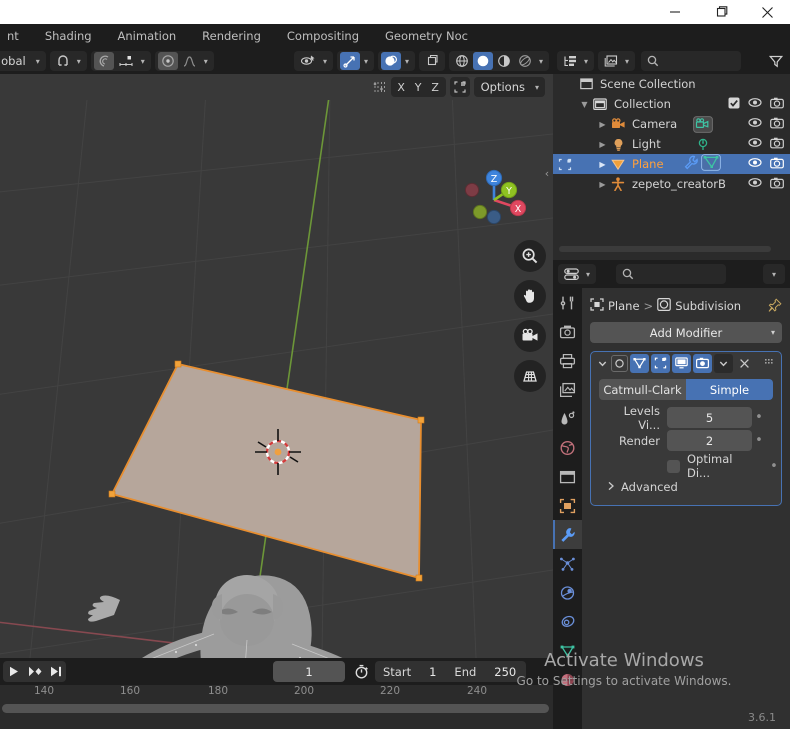 The image size is (790, 729). I want to click on properties-tab-render, so click(567, 331).